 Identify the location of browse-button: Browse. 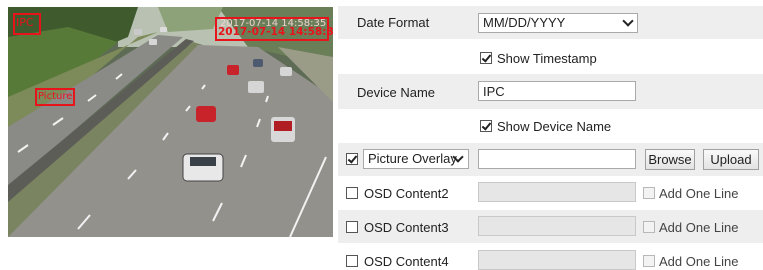
(670, 159).